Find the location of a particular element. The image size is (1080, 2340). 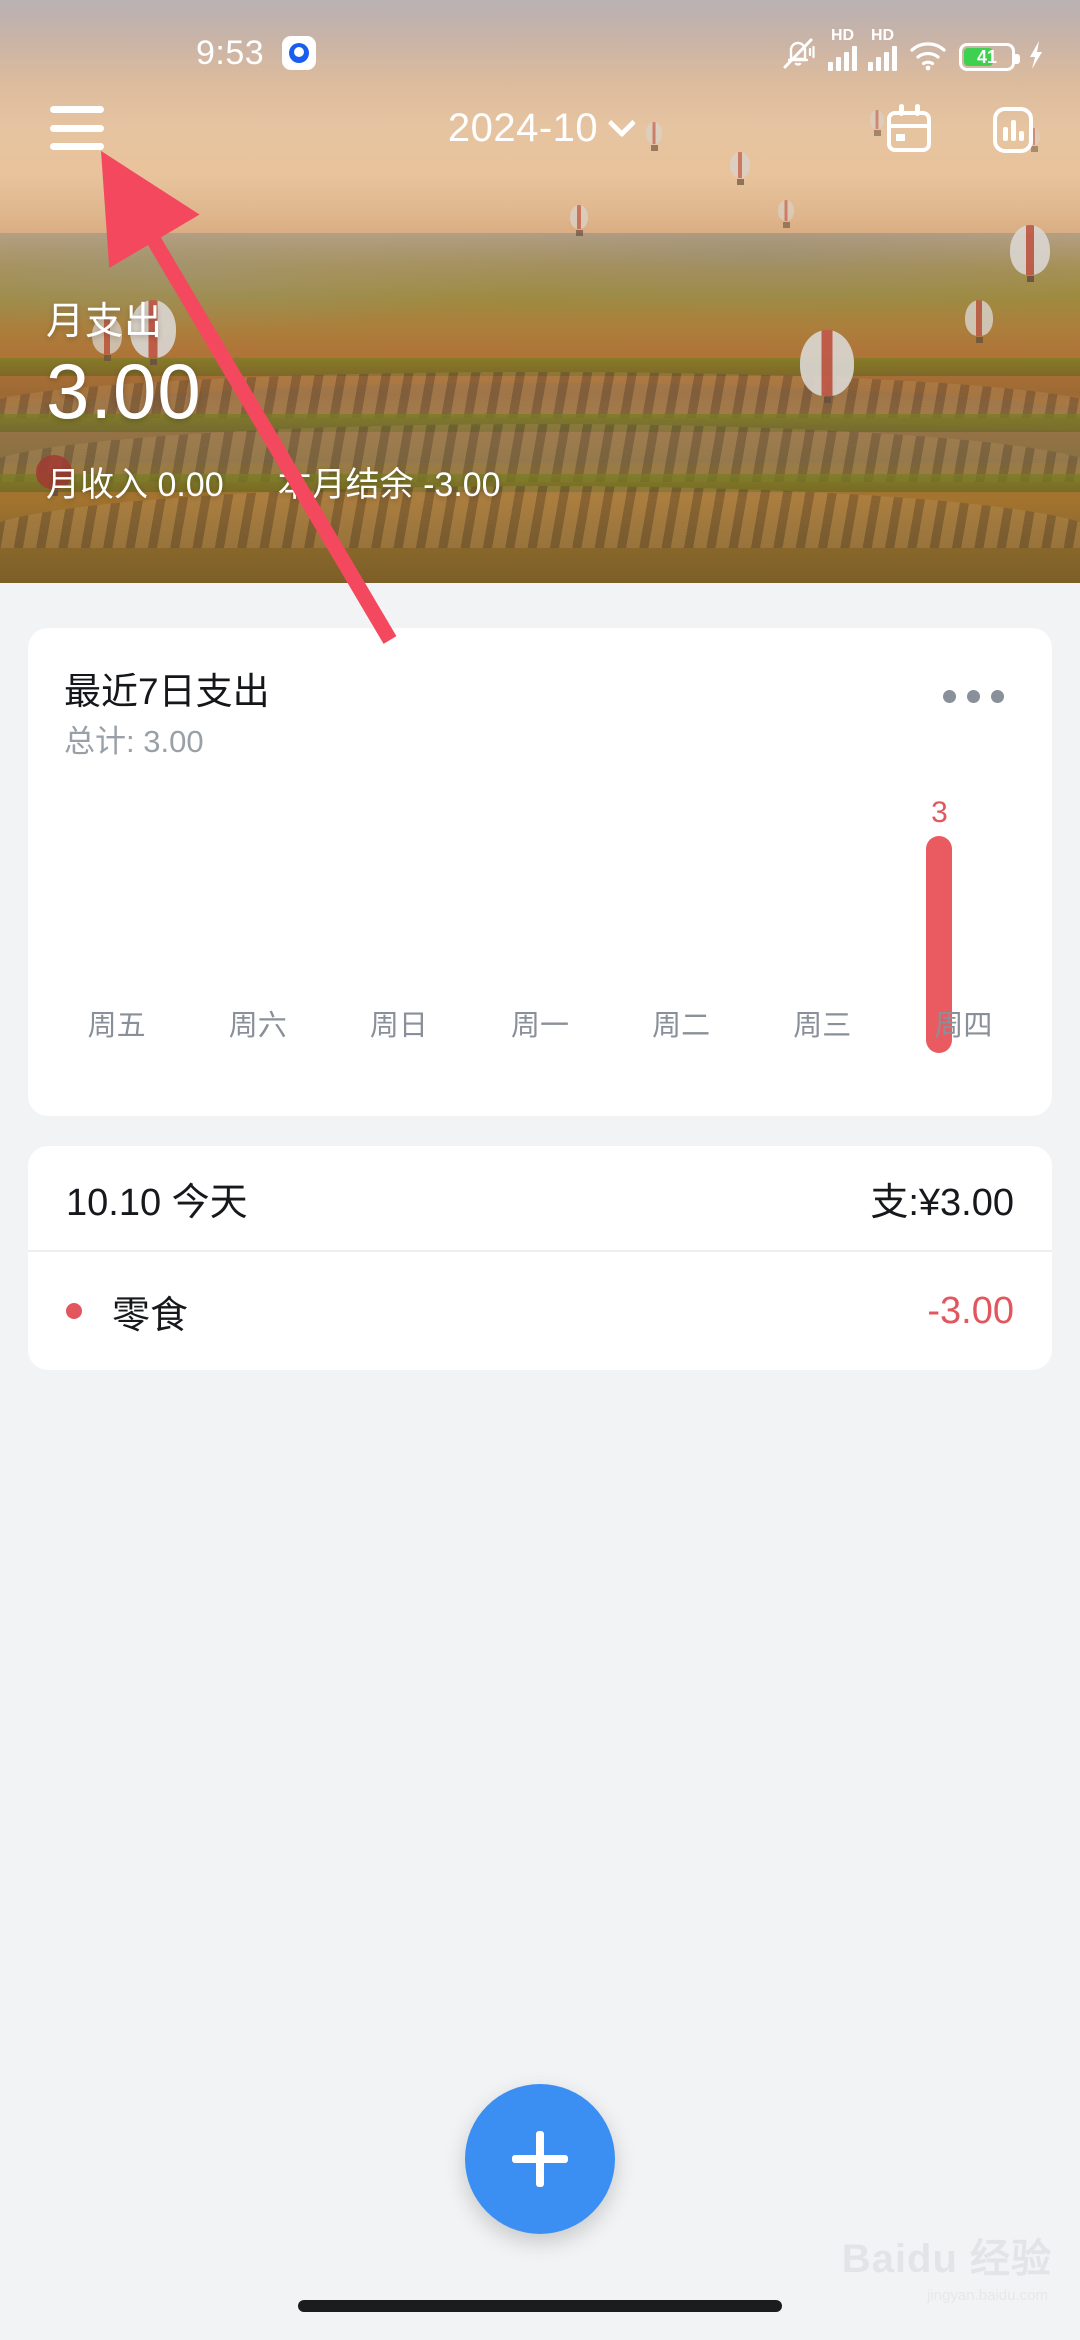

monthly-balance-label: 本月结余 is located at coordinates (345, 484).